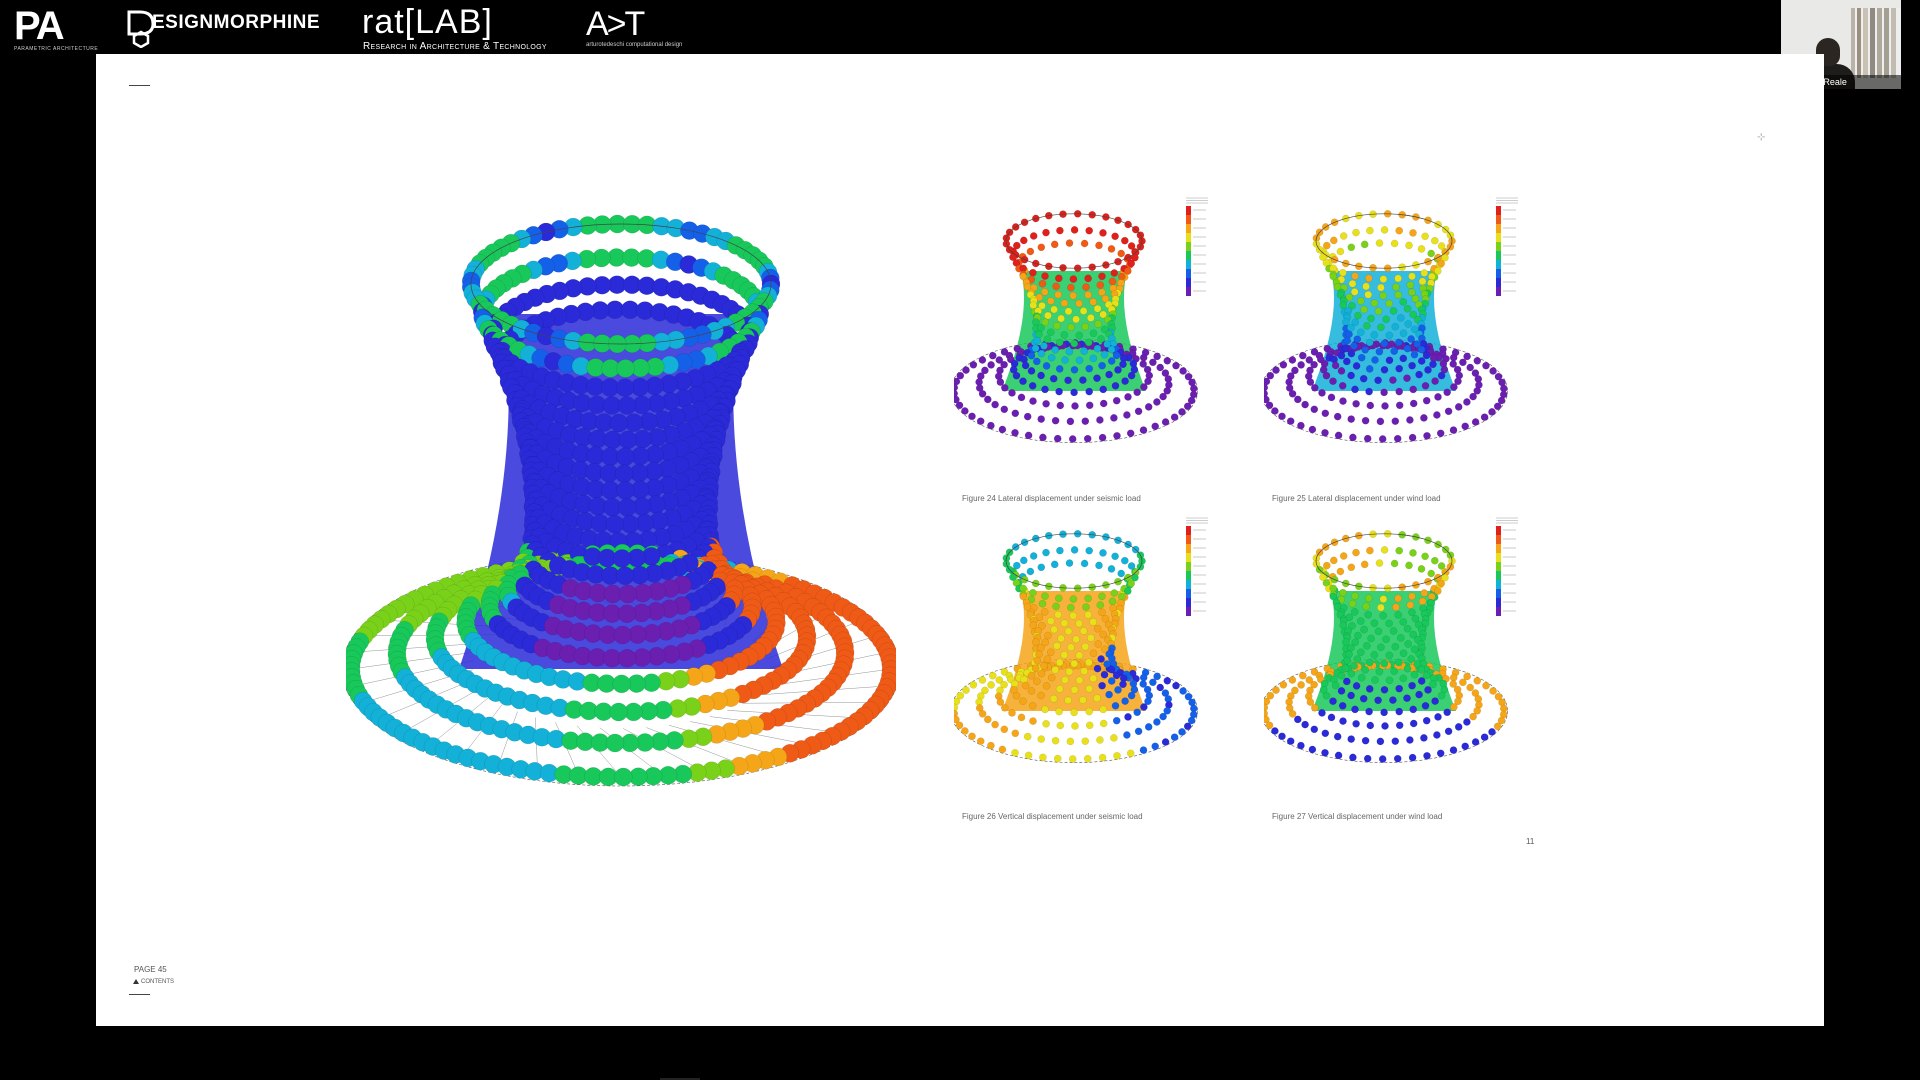  I want to click on page-label: PAGE 45, so click(150, 969).